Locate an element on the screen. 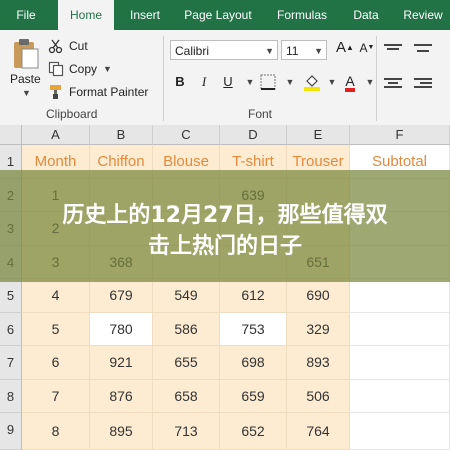 Image resolution: width=450 pixels, height=450 pixels. table-cell: 5 is located at coordinates (56, 329).